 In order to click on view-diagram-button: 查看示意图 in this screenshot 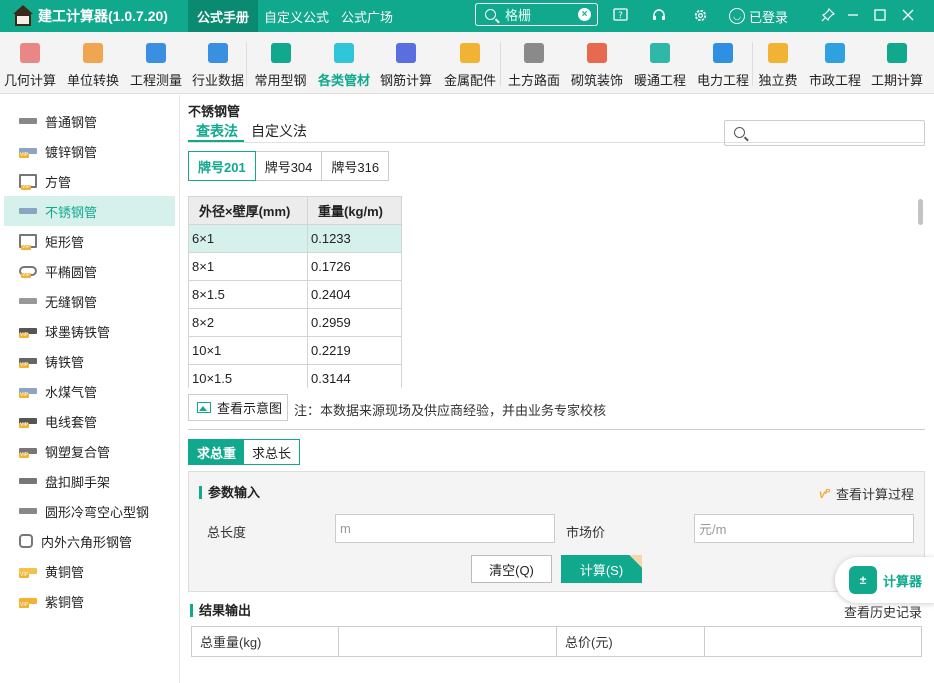, I will do `click(238, 407)`.